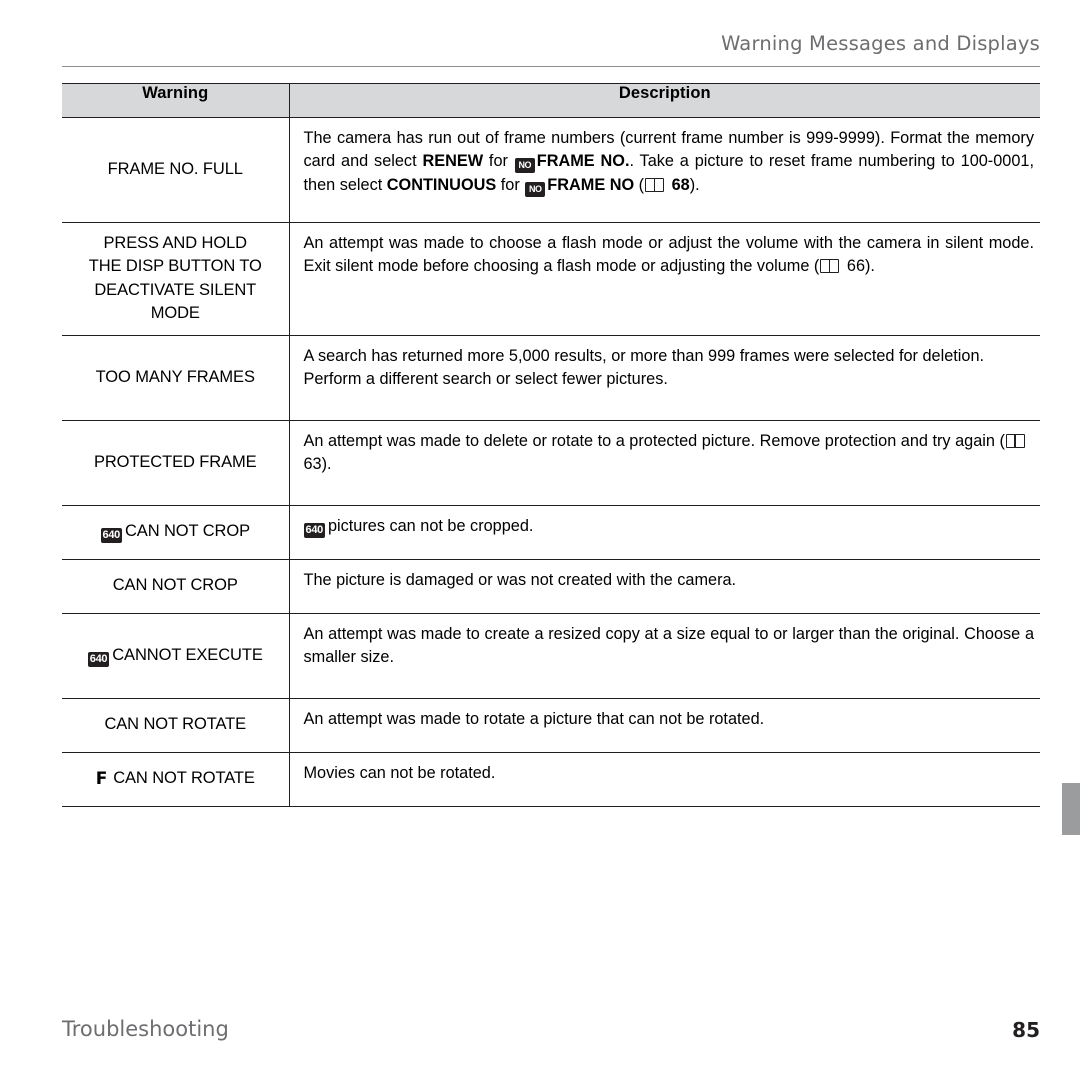 The height and width of the screenshot is (1080, 1080). I want to click on warning-text: FRAME NO. FULL, so click(175, 169).